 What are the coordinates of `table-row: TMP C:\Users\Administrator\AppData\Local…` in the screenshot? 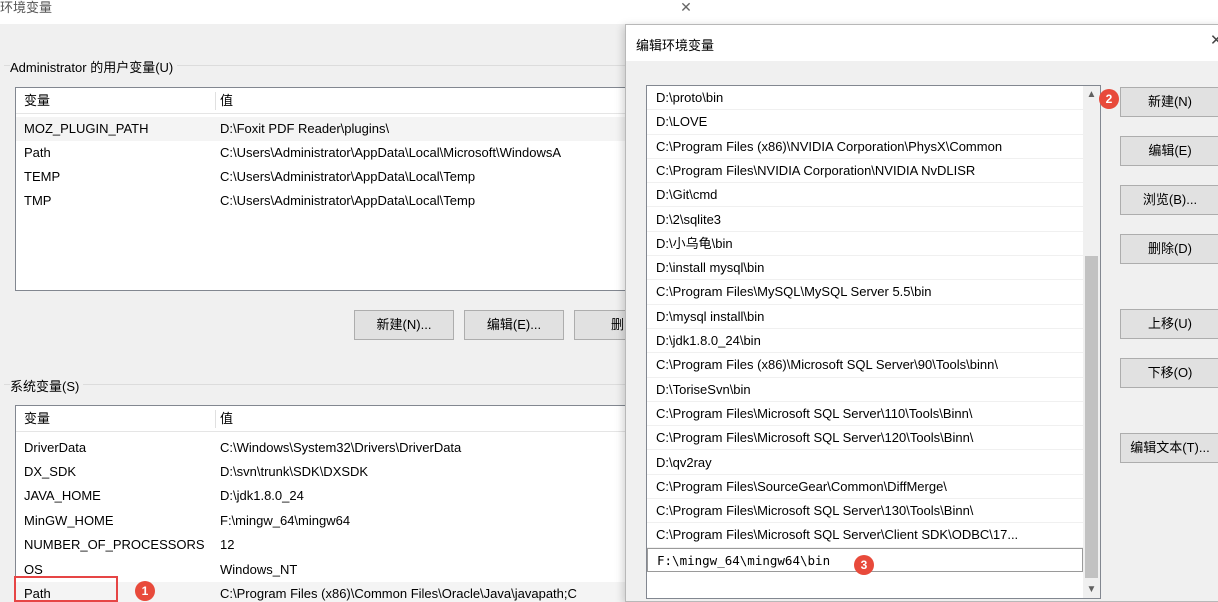 It's located at (335, 201).